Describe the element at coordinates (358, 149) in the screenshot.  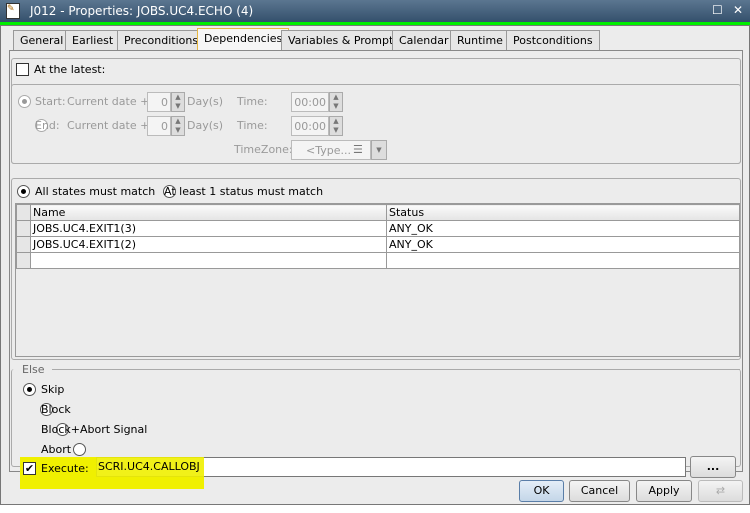
I see `list-icon: ☰` at that location.